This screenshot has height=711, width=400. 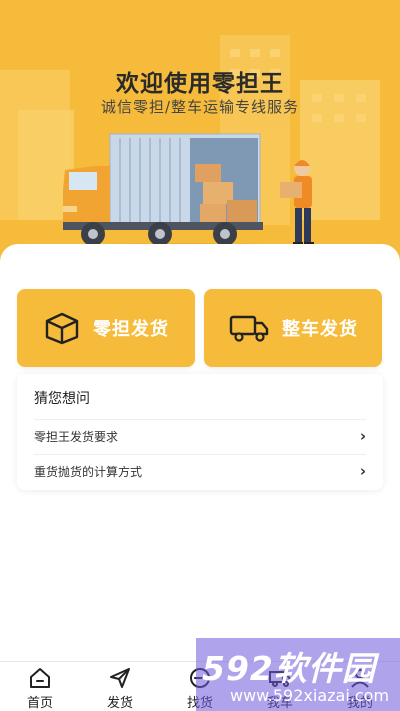 I want to click on truck-illustration, so click(x=185, y=193).